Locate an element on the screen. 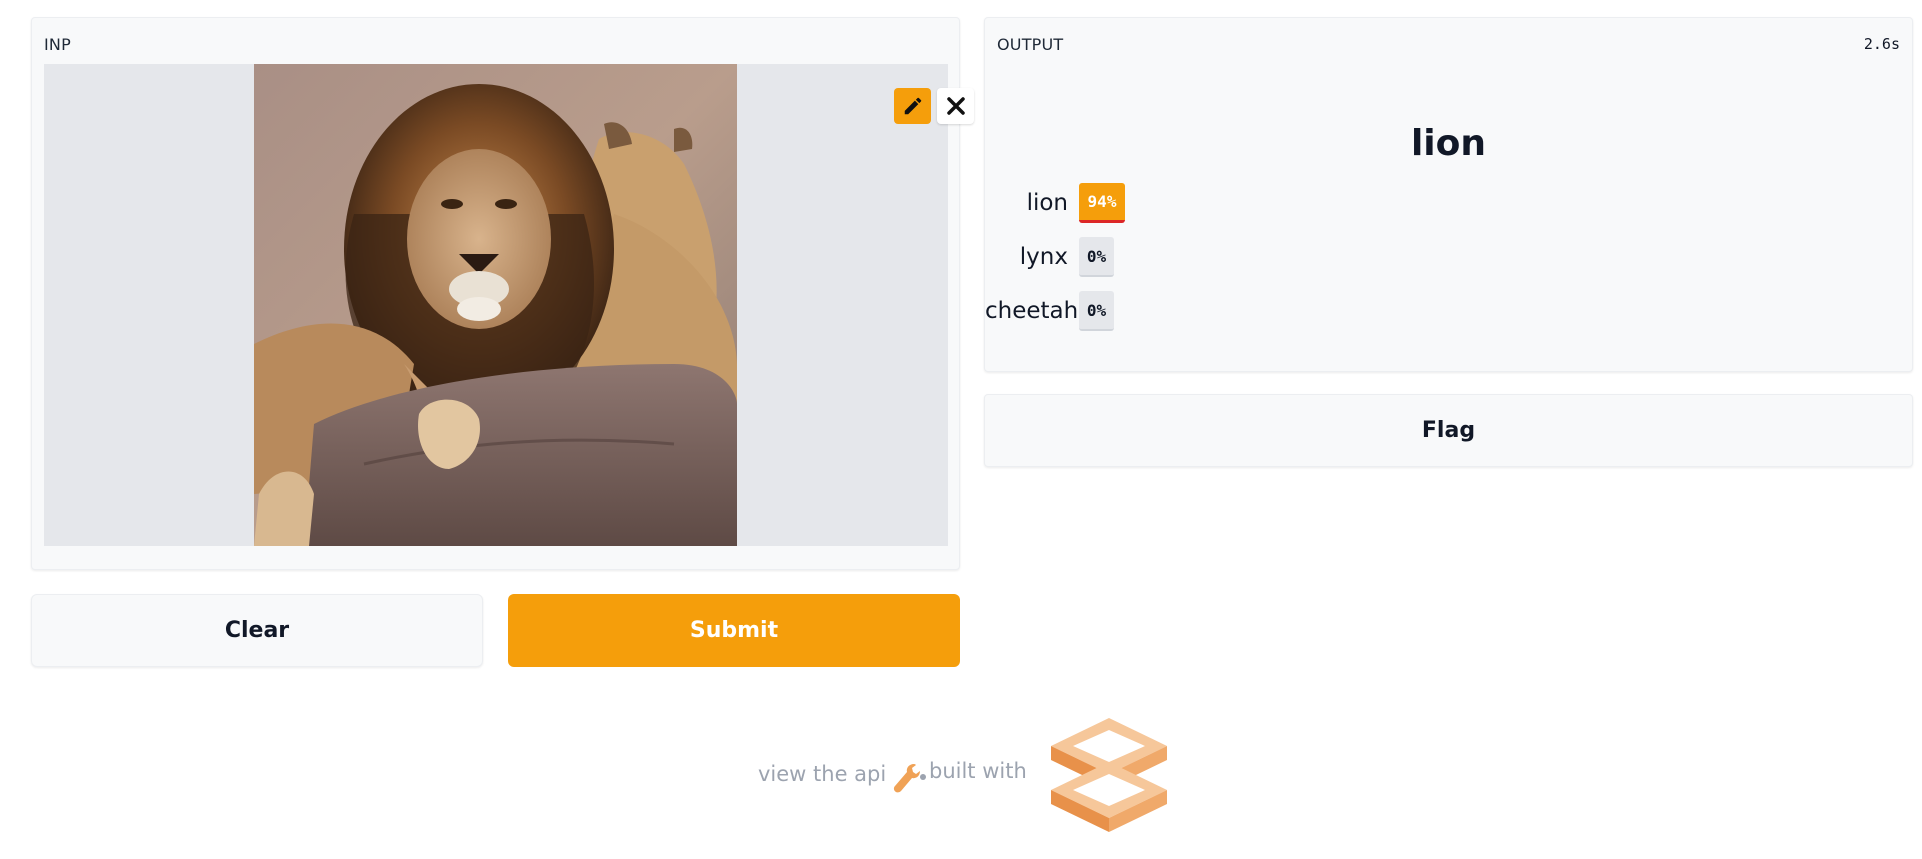  predicted-label: lion is located at coordinates (1448, 143).